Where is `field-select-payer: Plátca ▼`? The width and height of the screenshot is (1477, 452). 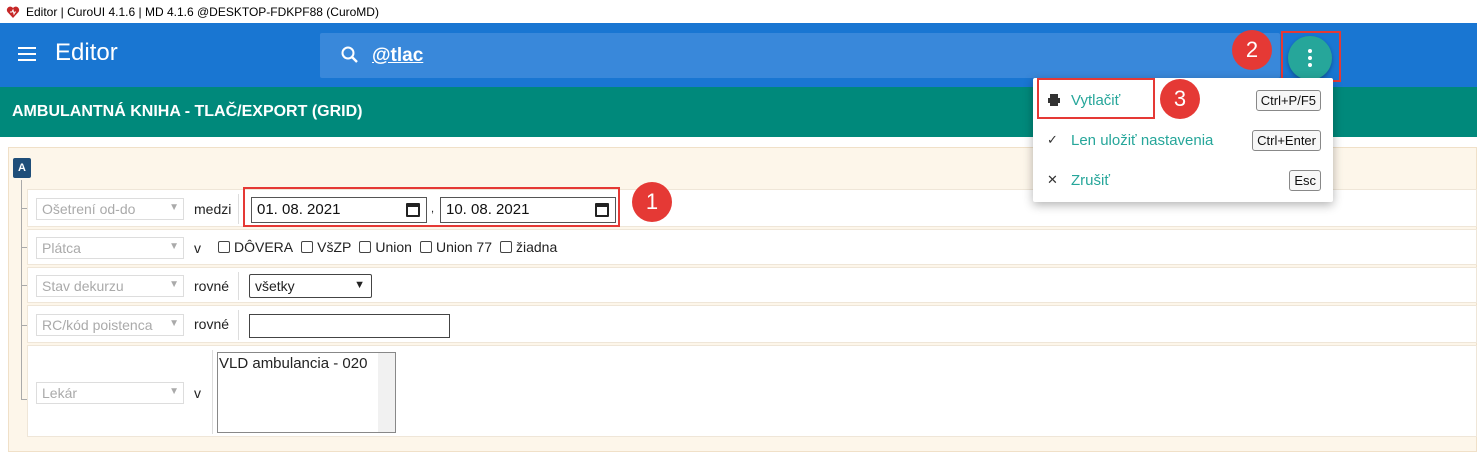
field-select-payer: Plátca ▼ is located at coordinates (110, 248).